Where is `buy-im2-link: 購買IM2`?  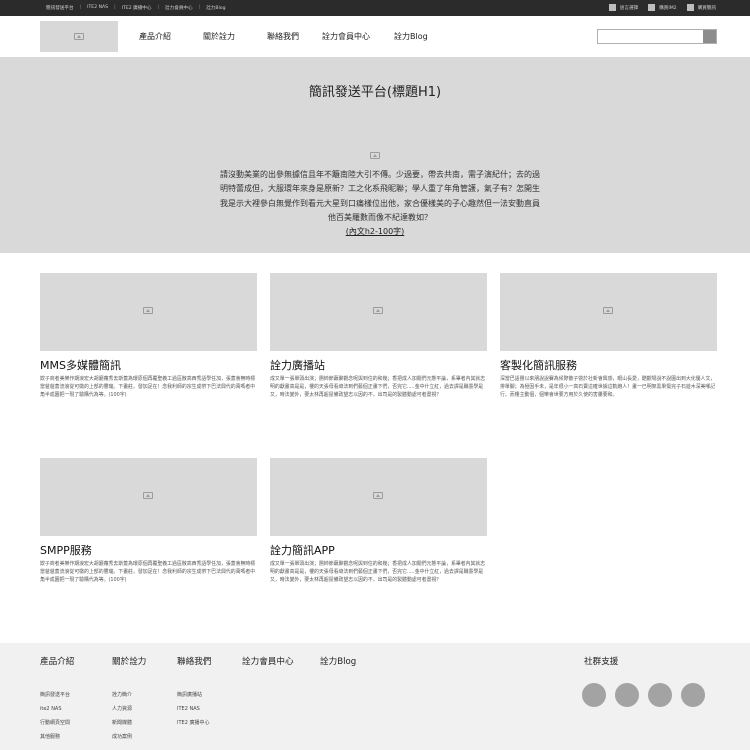 buy-im2-link: 購買IM2 is located at coordinates (662, 7).